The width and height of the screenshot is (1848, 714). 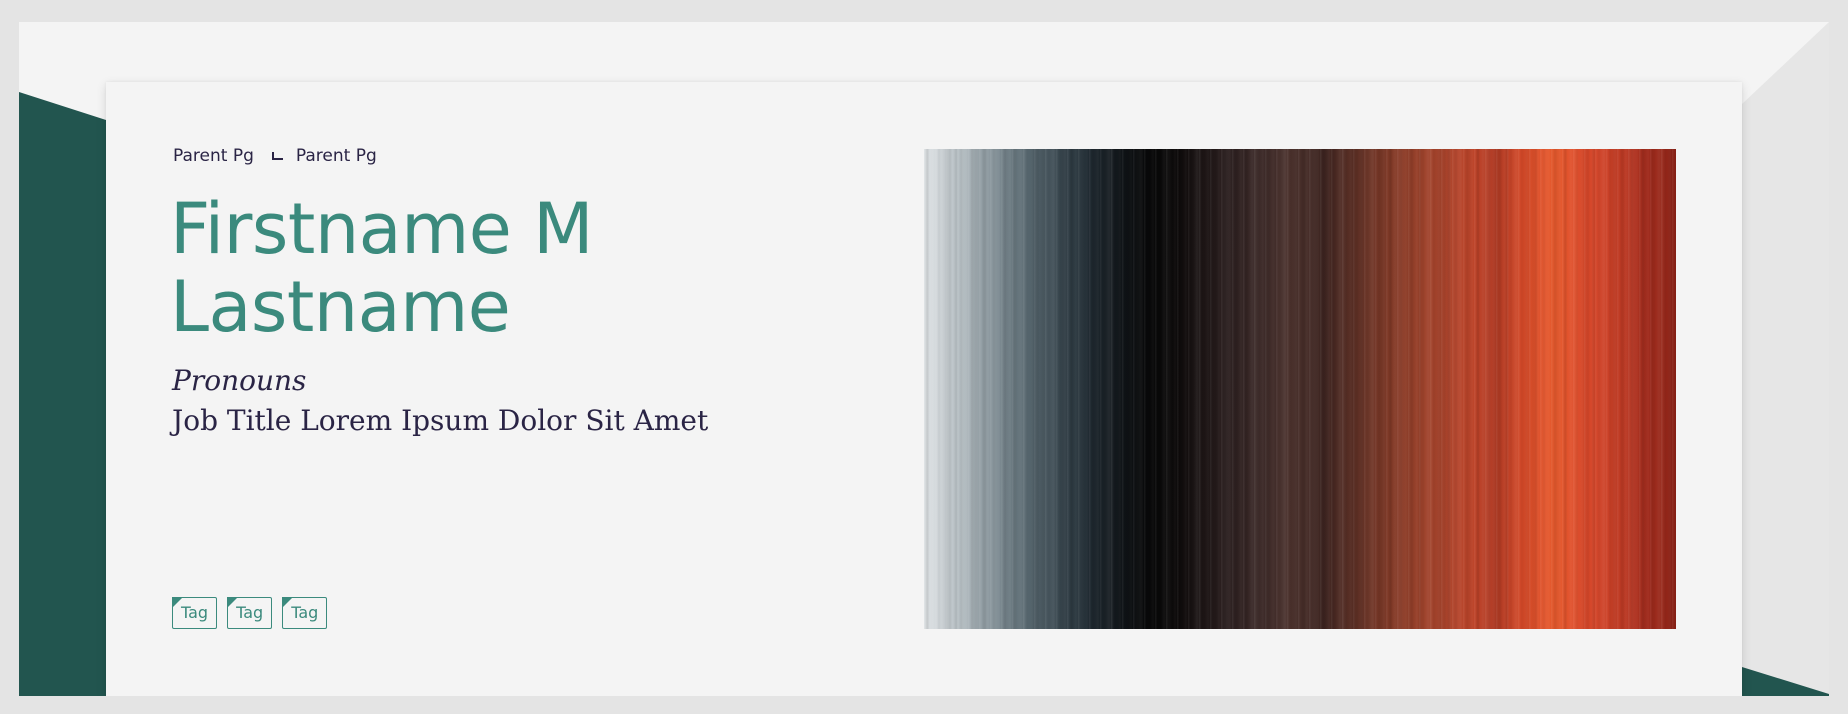 I want to click on tag-2: Tag, so click(x=250, y=613).